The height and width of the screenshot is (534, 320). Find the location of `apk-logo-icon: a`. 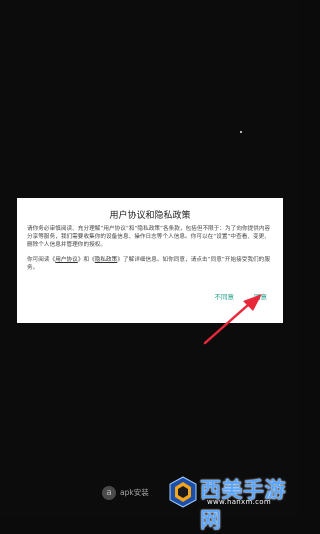

apk-logo-icon: a is located at coordinates (109, 493).